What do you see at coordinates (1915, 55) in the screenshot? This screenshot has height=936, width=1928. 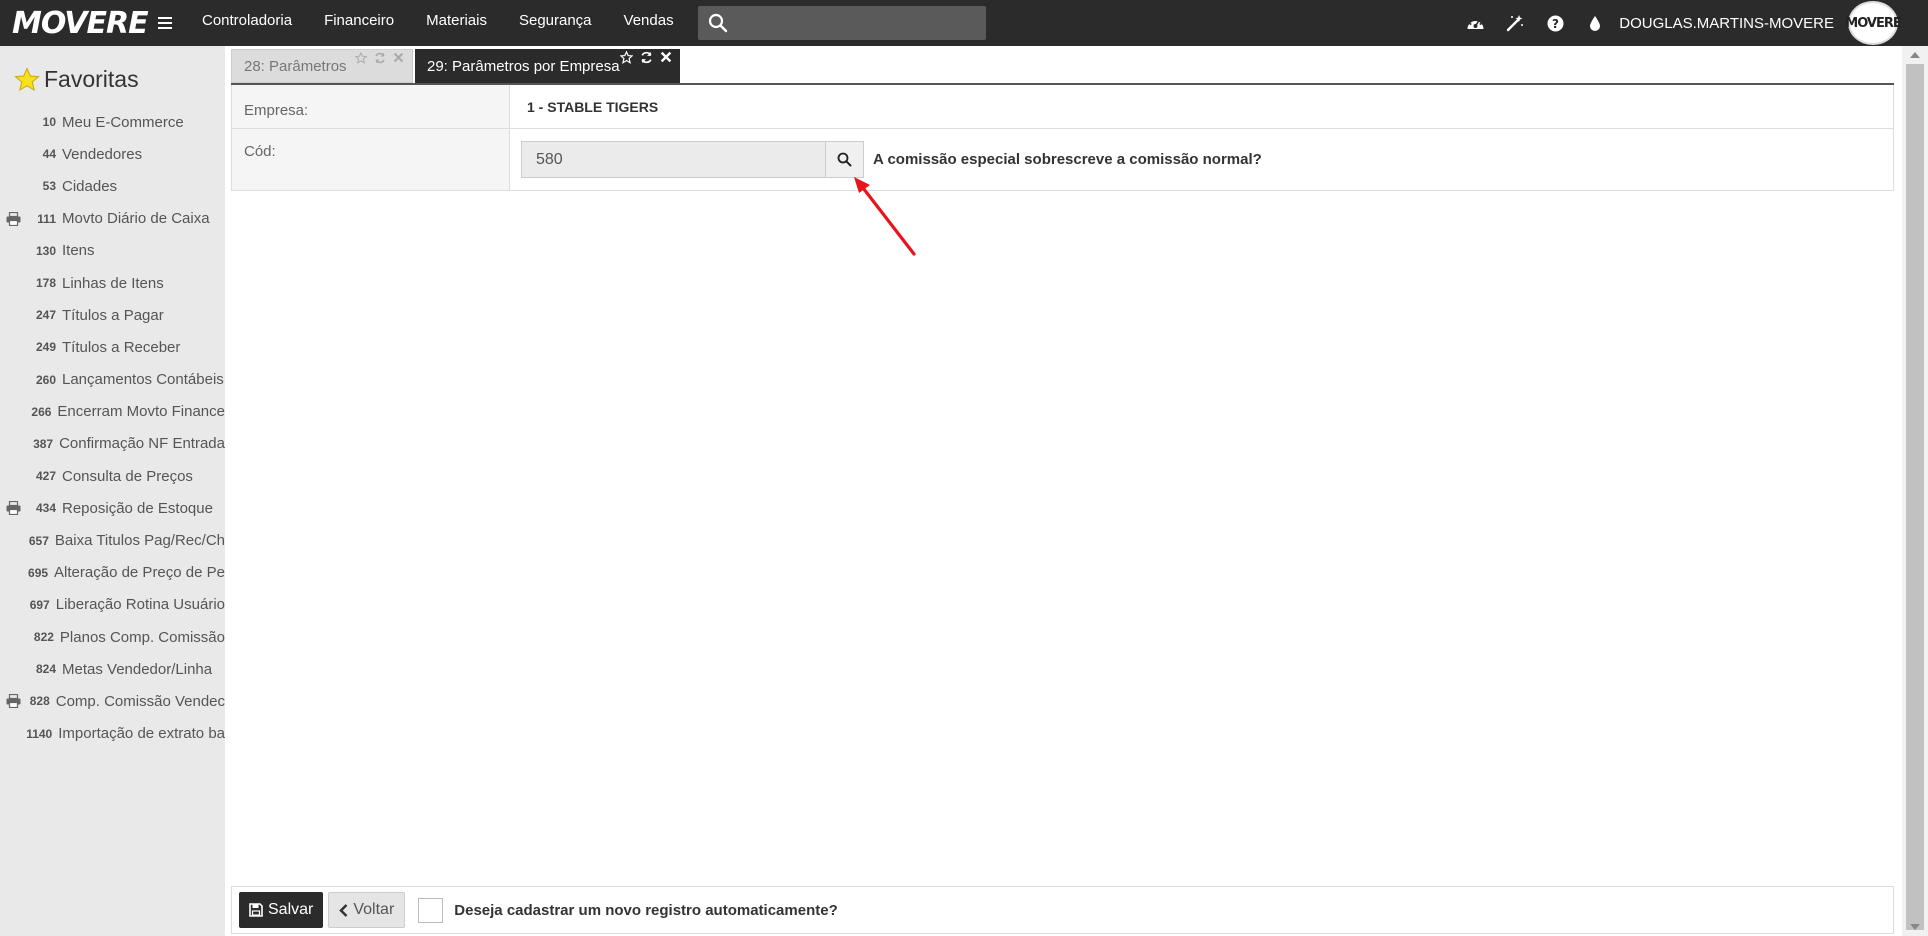 I see `scroll-up-arrow-icon` at bounding box center [1915, 55].